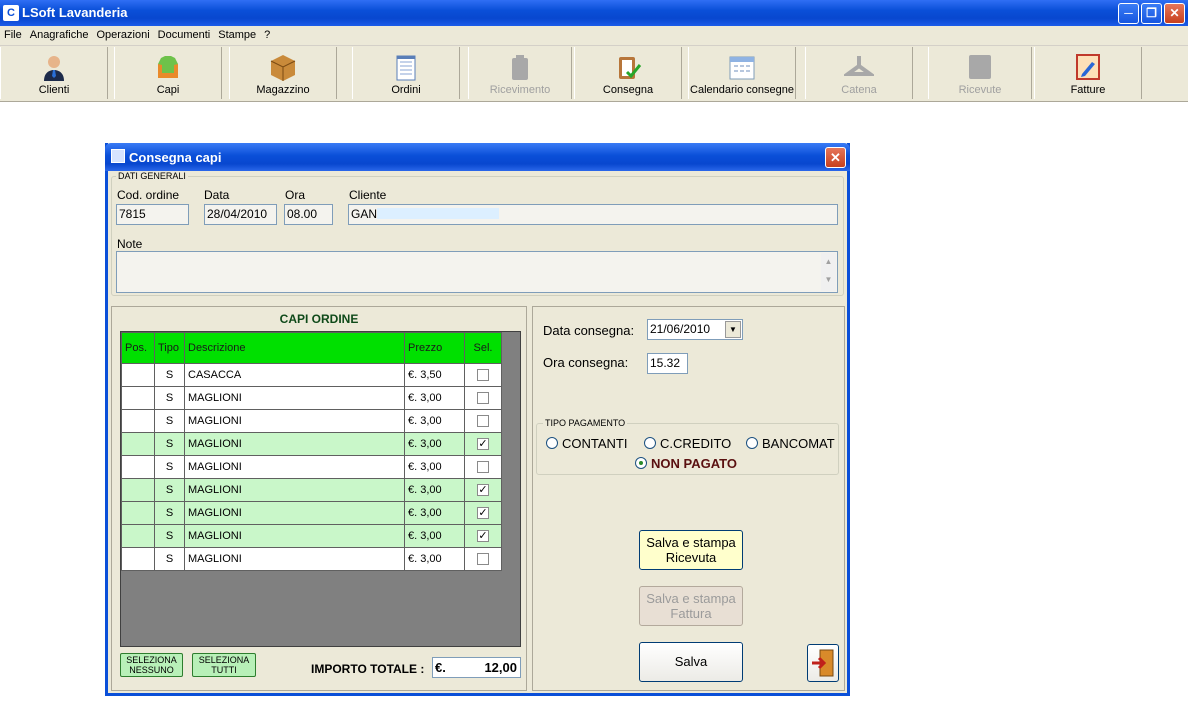 Image resolution: width=1188 pixels, height=705 pixels. Describe the element at coordinates (294, 348) in the screenshot. I see `col-descrizione: Descrizione` at that location.